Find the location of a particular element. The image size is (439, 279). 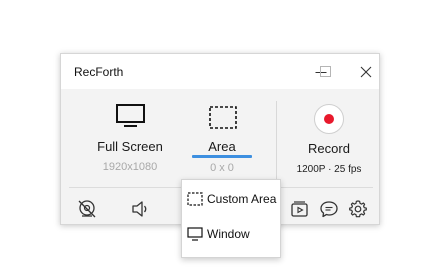

webcam-toggle-button is located at coordinates (87, 209).